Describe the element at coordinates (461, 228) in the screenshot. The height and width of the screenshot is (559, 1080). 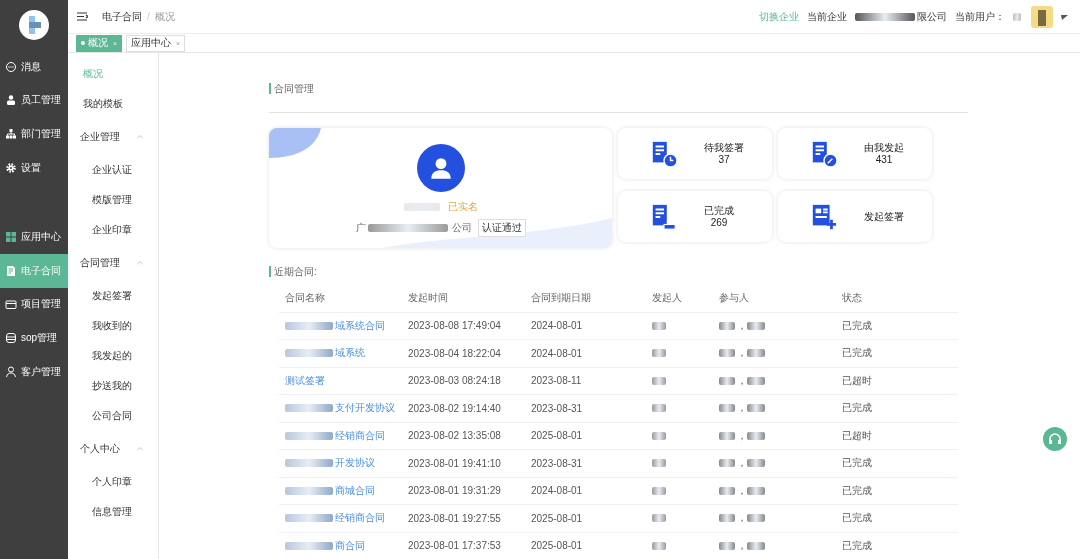
I see `company-suffix: 公司` at that location.